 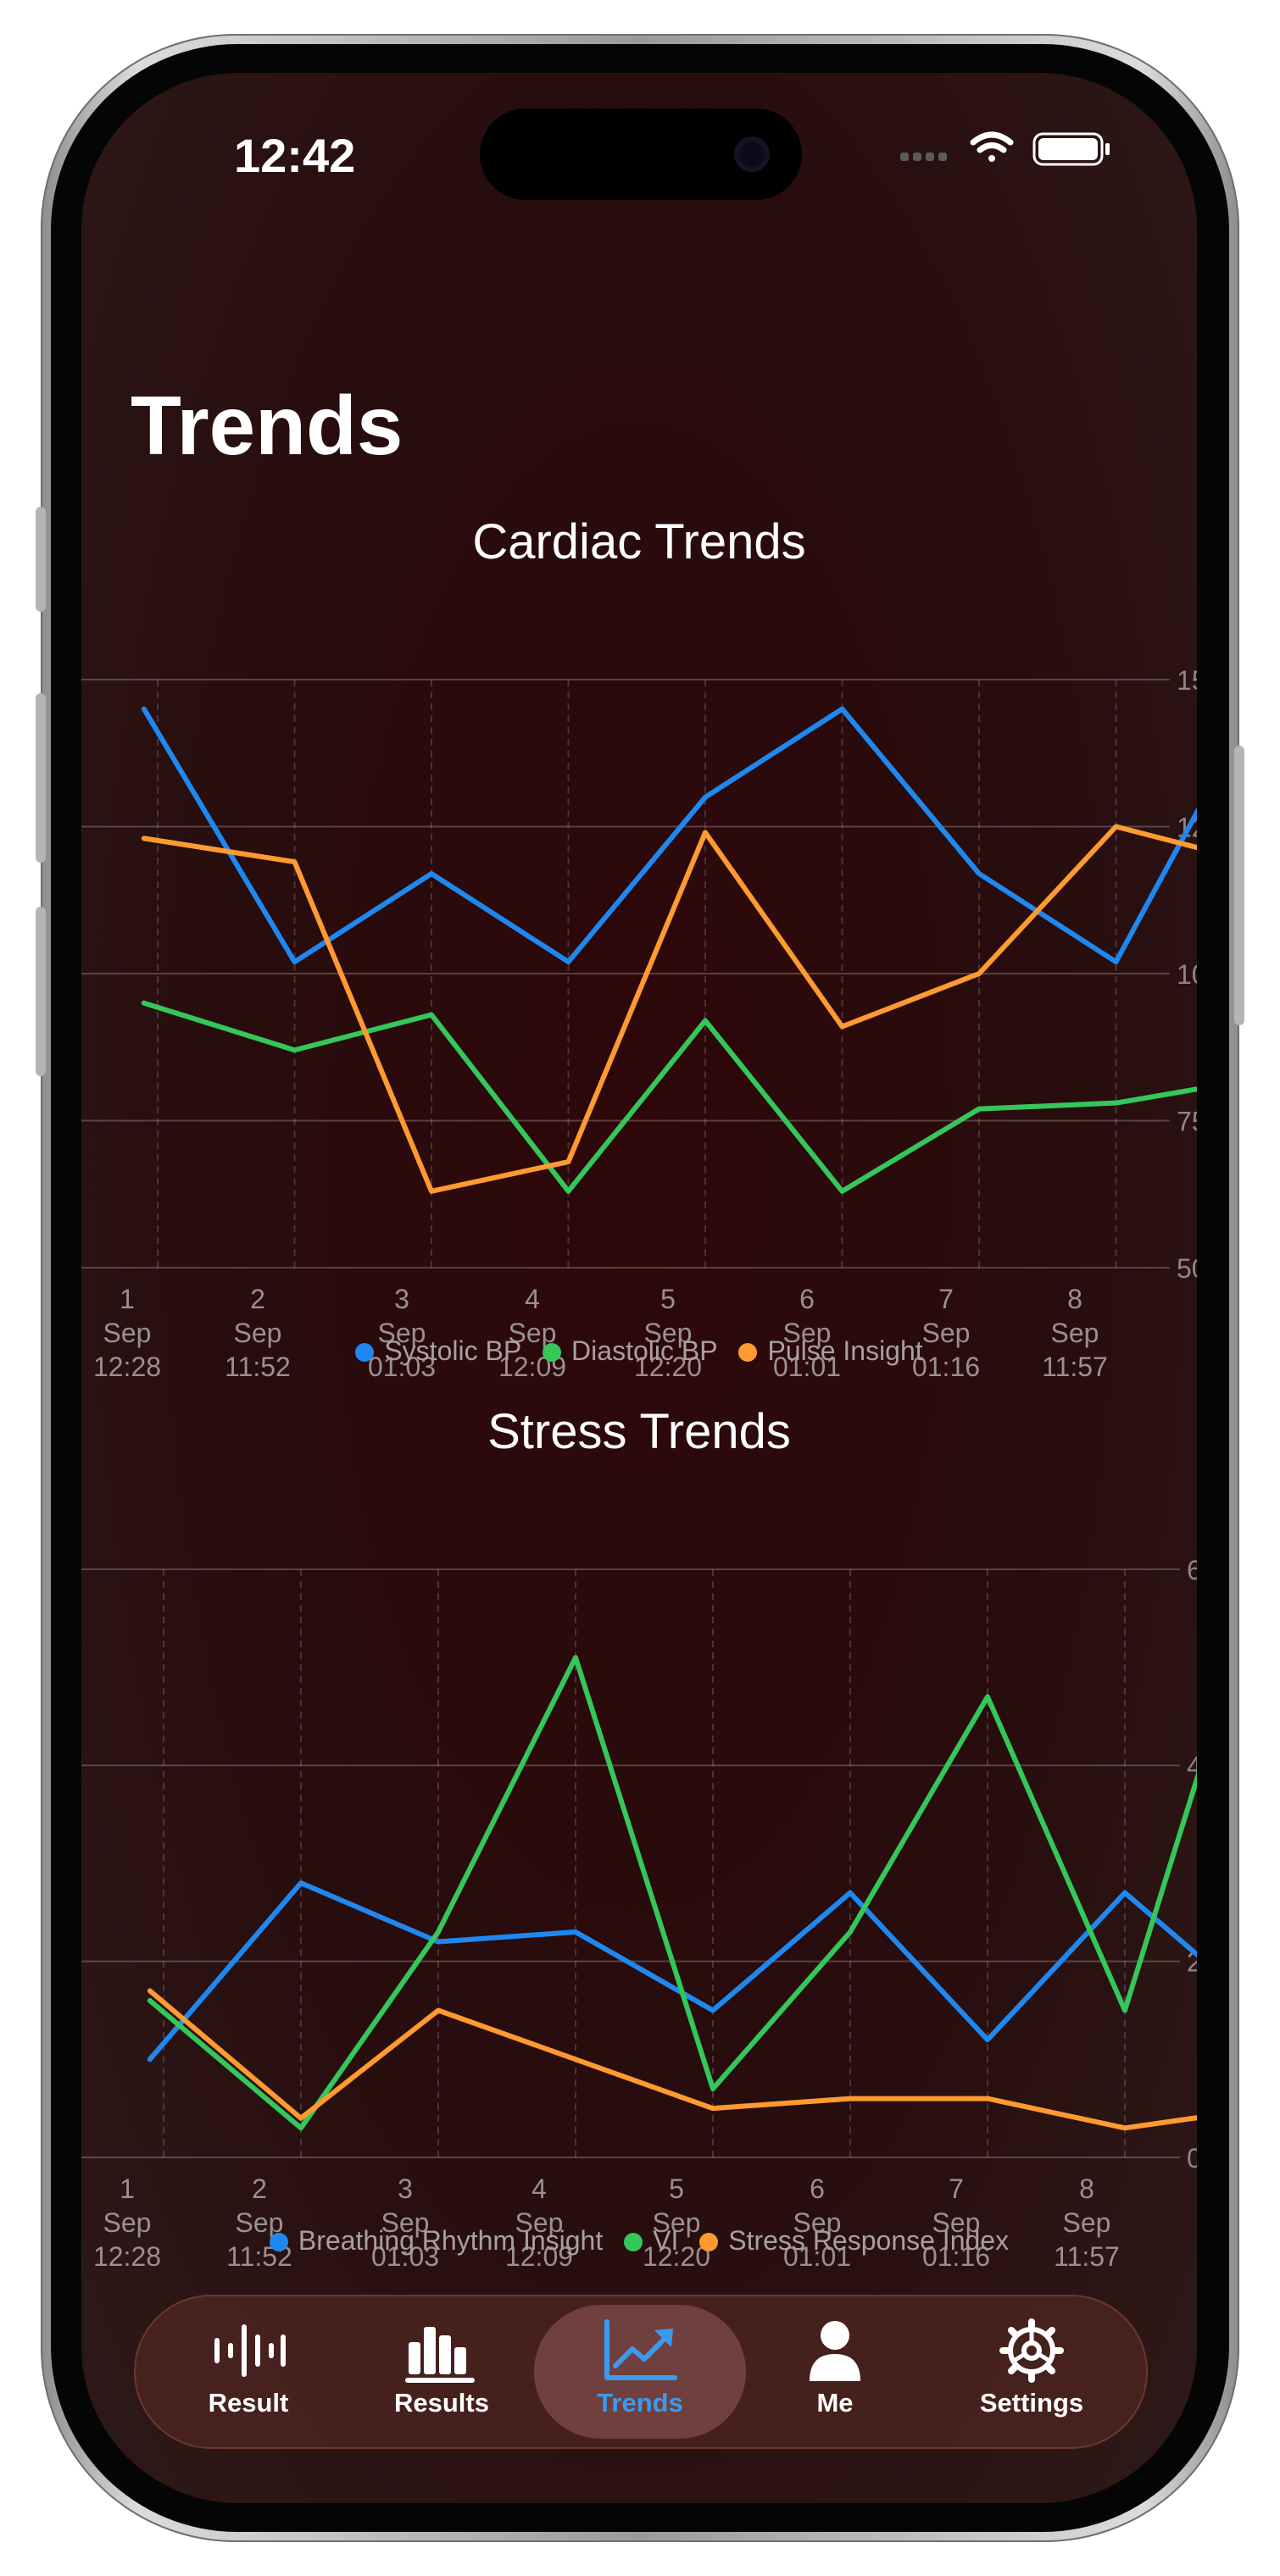 What do you see at coordinates (295, 155) in the screenshot?
I see `status-time: 12:42` at bounding box center [295, 155].